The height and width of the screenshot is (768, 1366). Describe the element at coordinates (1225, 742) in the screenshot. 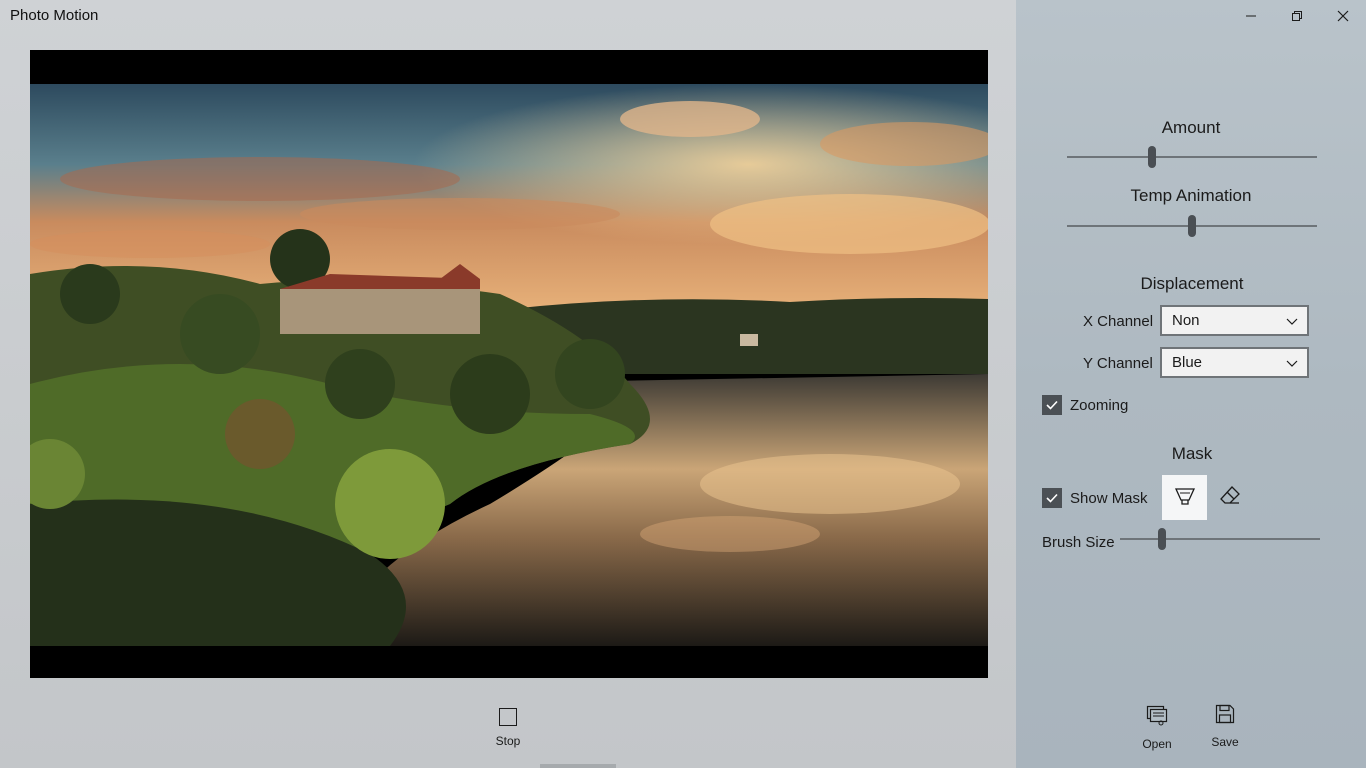

I see `save-label: Save` at that location.